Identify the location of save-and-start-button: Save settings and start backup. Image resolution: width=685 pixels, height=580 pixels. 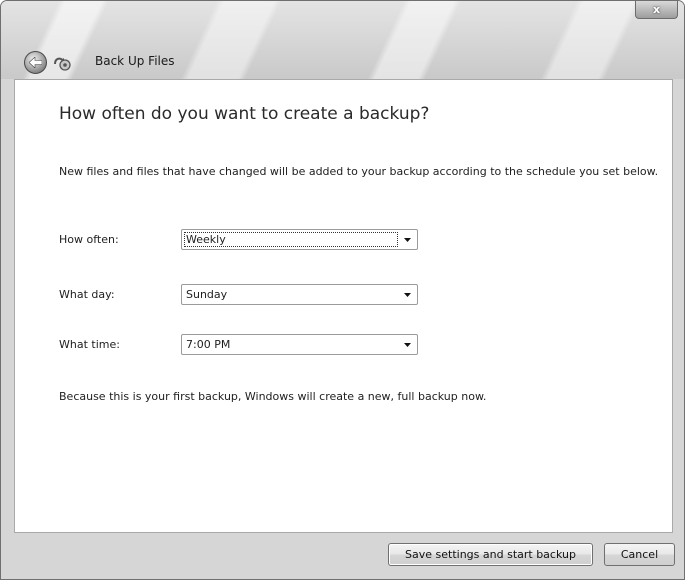
(490, 554).